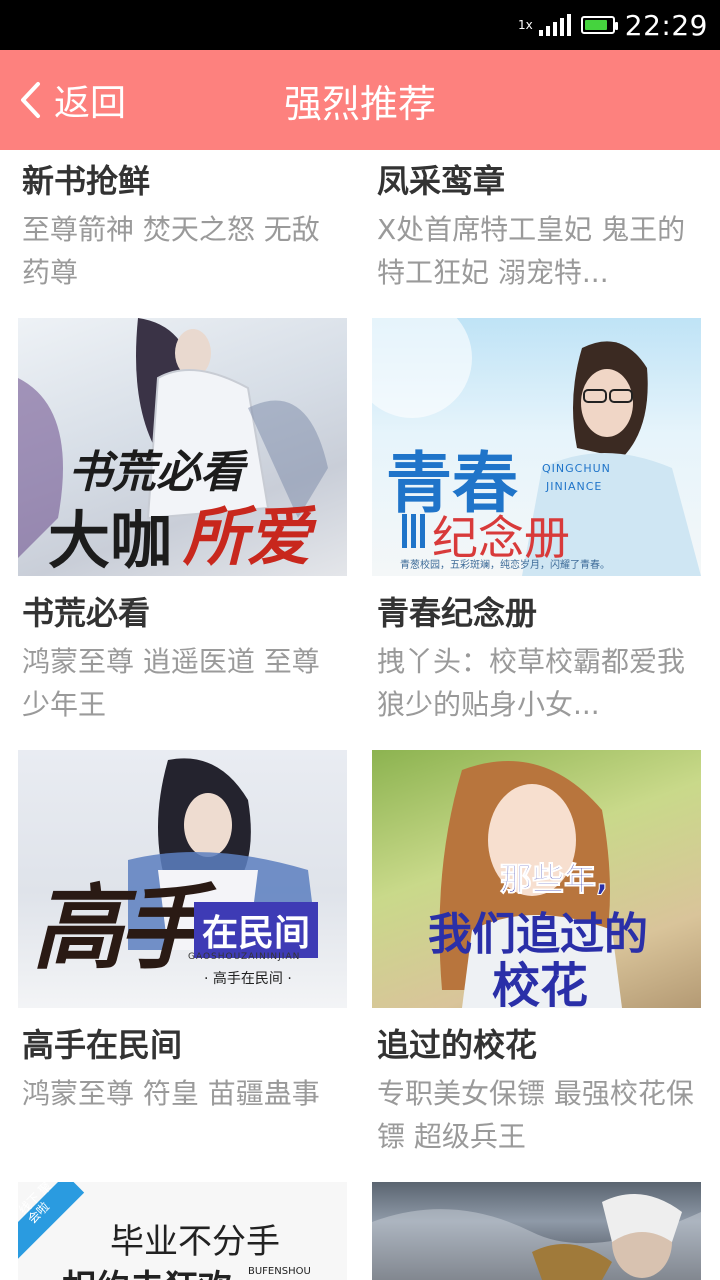 The width and height of the screenshot is (720, 1280). I want to click on network-type-label: 1x, so click(525, 25).